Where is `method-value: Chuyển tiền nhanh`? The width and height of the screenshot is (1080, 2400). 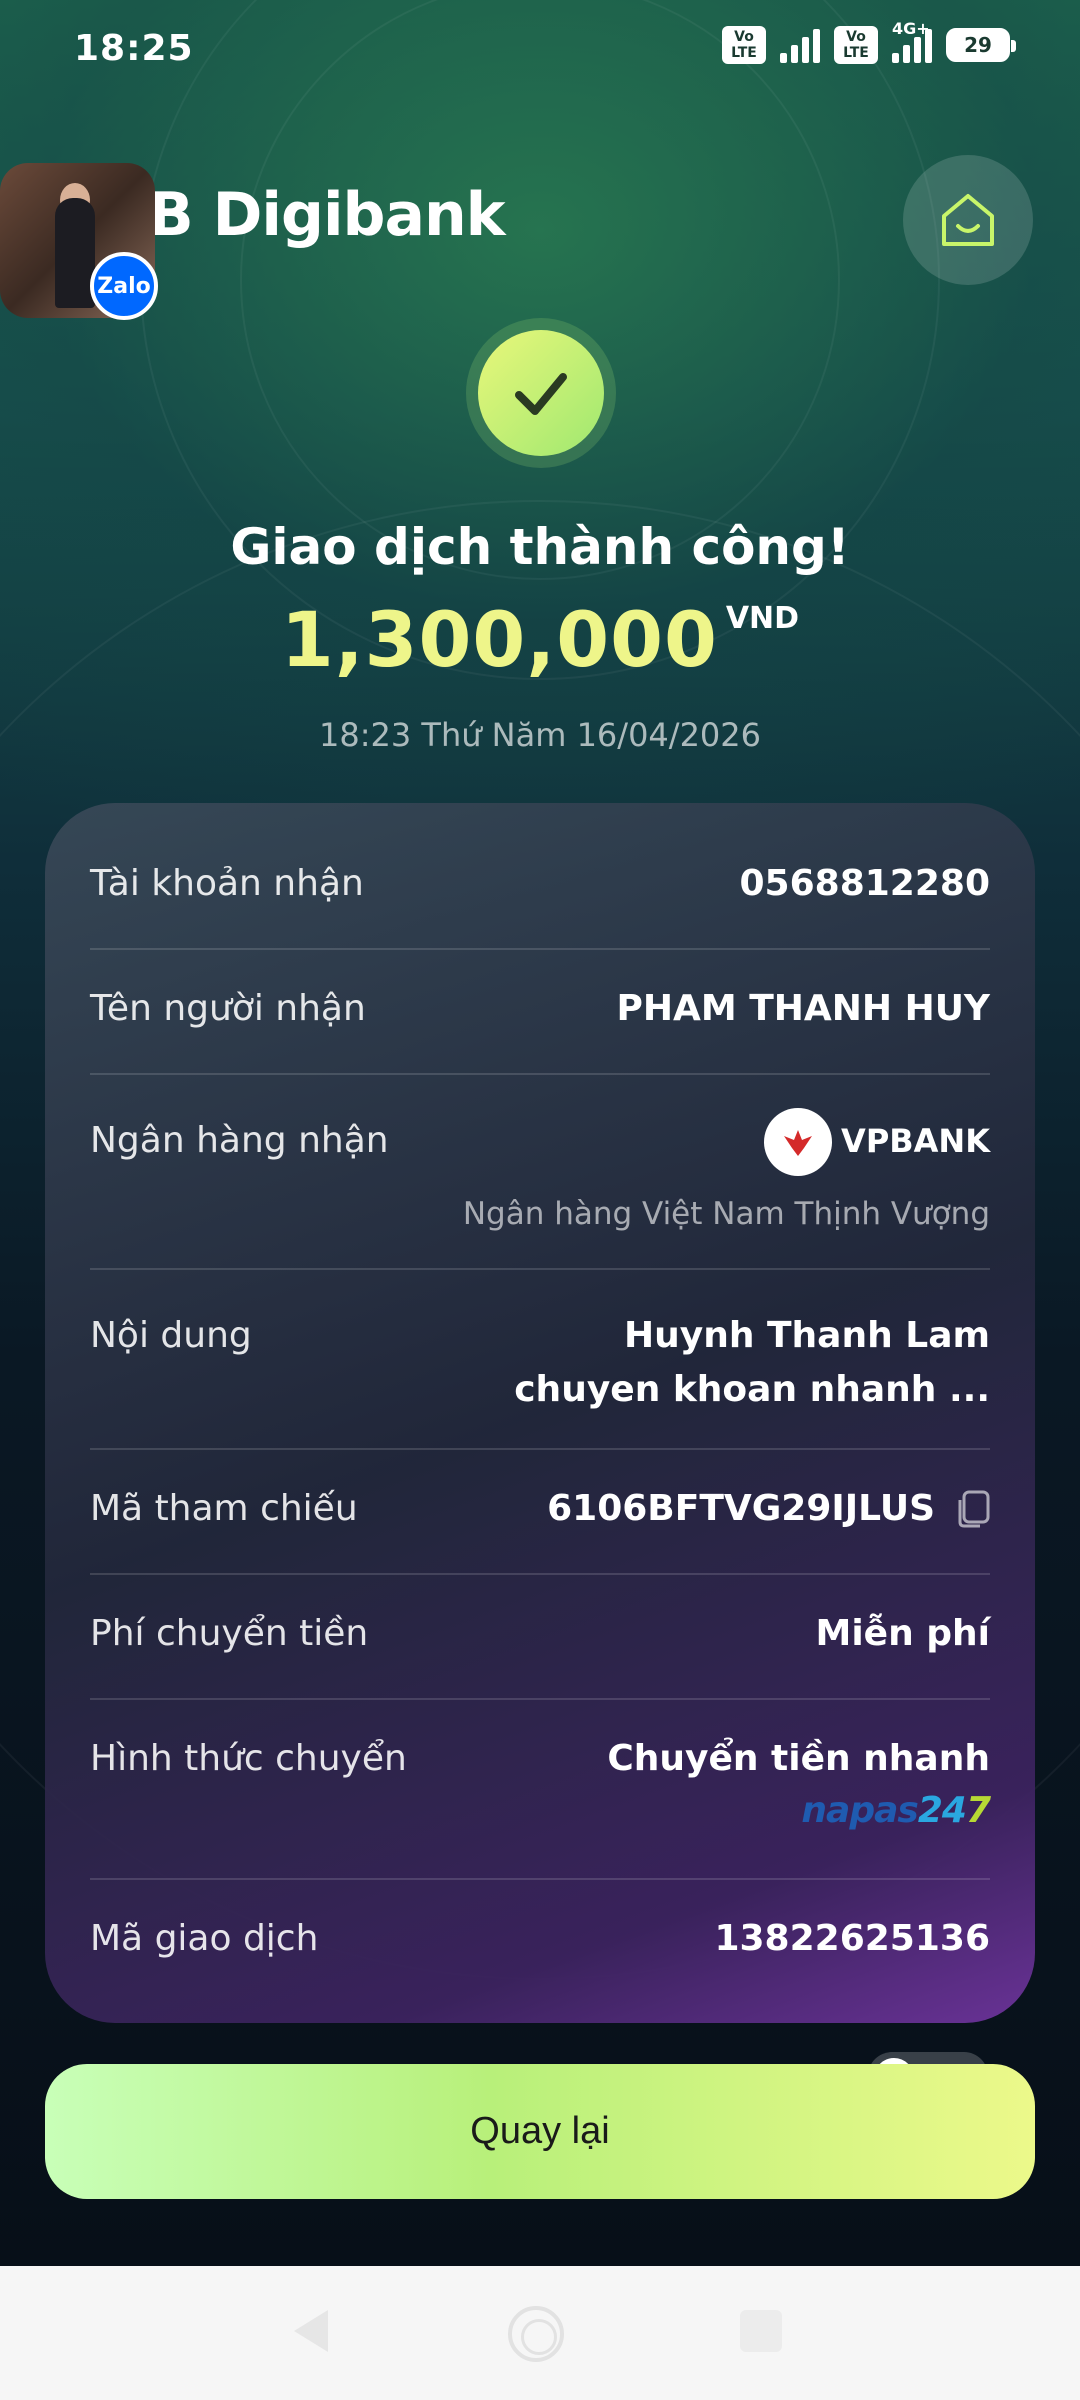 method-value: Chuyển tiền nhanh is located at coordinates (798, 1758).